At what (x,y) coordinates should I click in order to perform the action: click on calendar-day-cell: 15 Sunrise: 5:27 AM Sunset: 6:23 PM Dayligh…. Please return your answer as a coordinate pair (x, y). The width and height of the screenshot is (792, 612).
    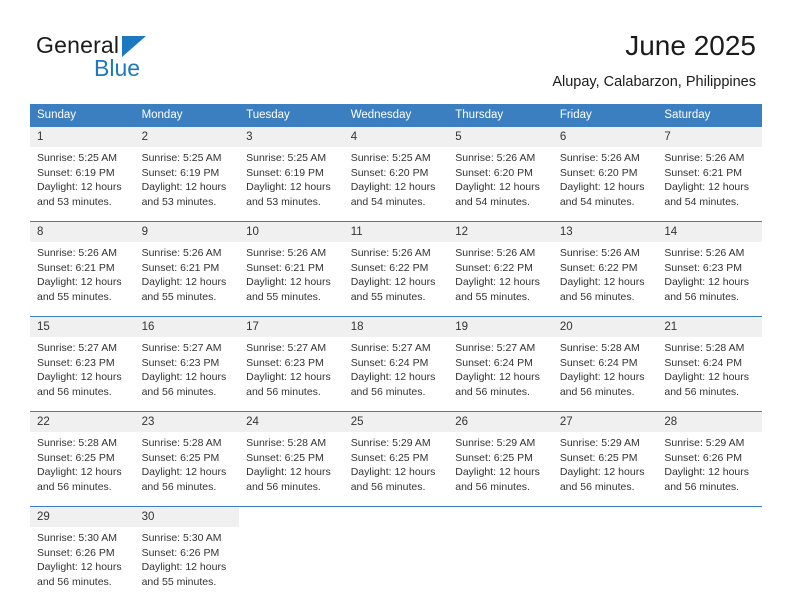
    Looking at the image, I should click on (82, 360).